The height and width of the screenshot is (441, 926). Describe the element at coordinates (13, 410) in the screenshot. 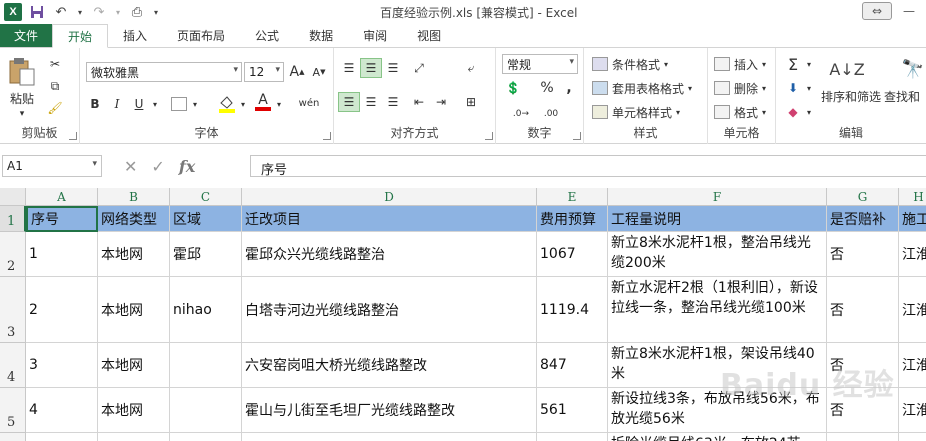

I see `row-header-5: 5` at that location.